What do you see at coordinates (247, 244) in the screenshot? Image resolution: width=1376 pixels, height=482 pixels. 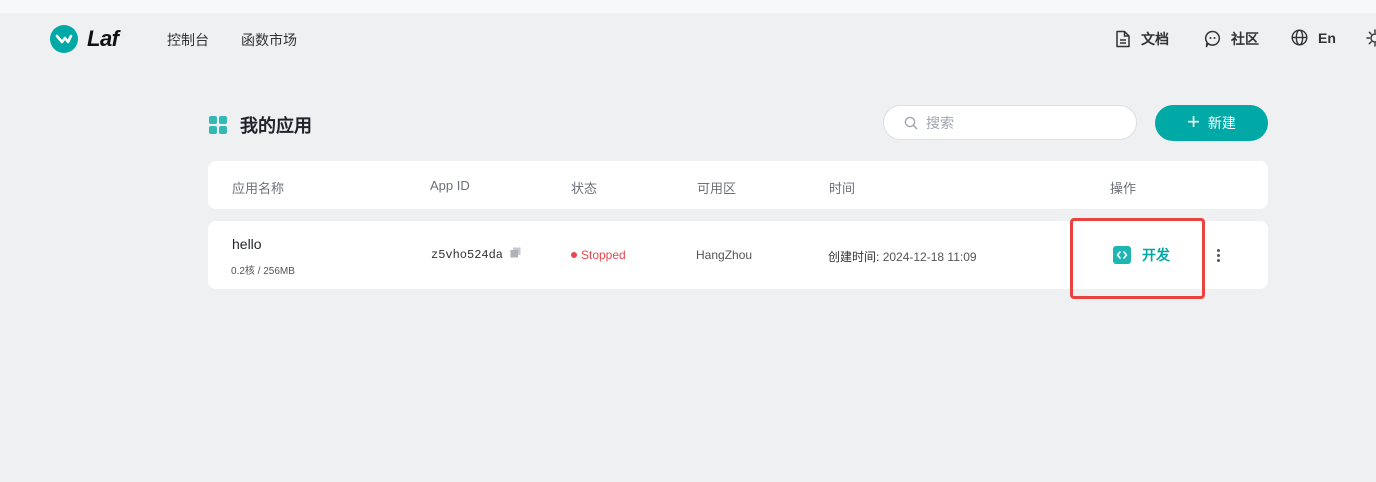 I see `app-name: hello` at bounding box center [247, 244].